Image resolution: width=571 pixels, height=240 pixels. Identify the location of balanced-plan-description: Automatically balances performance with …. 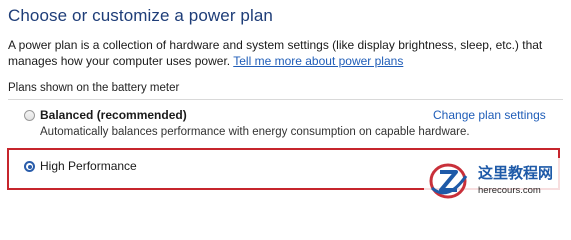
(255, 132).